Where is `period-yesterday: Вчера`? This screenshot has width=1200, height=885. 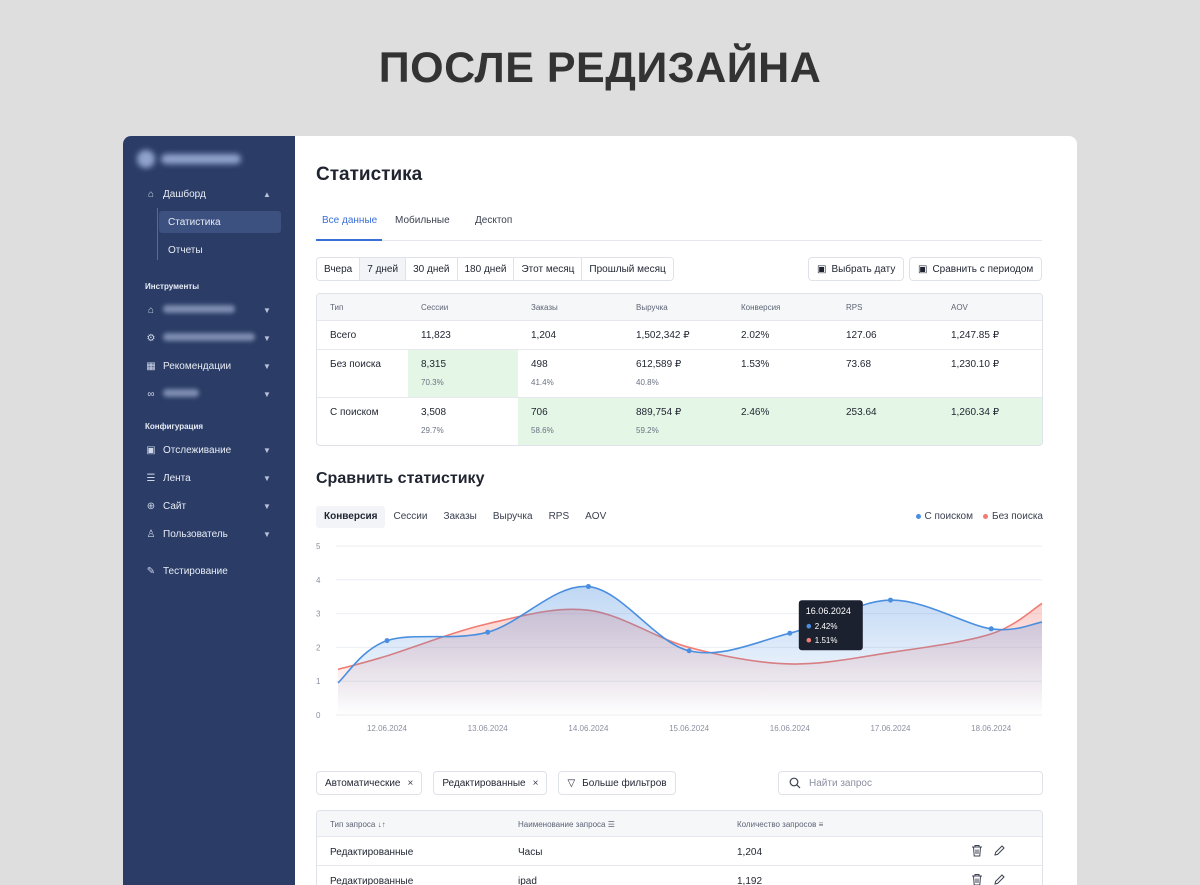
period-yesterday: Вчера is located at coordinates (339, 269).